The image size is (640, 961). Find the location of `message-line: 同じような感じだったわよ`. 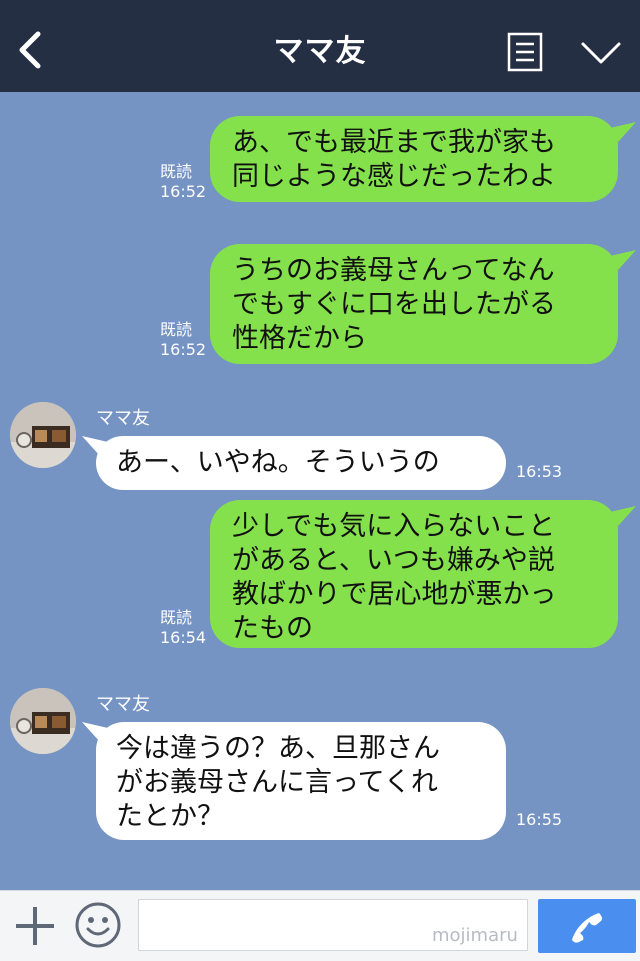

message-line: 同じような感じだったわよ is located at coordinates (394, 176).